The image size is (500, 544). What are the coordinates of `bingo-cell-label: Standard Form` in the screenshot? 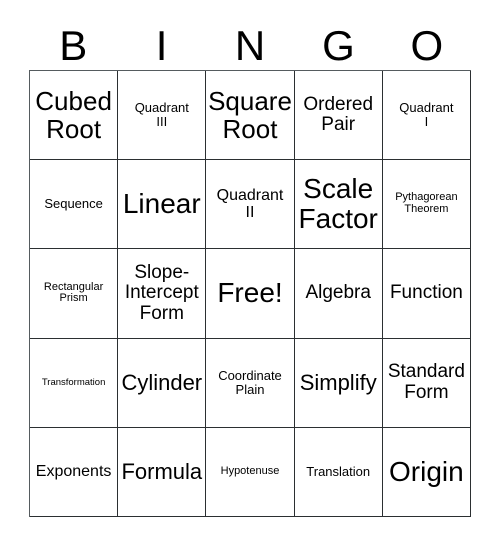 It's located at (426, 382).